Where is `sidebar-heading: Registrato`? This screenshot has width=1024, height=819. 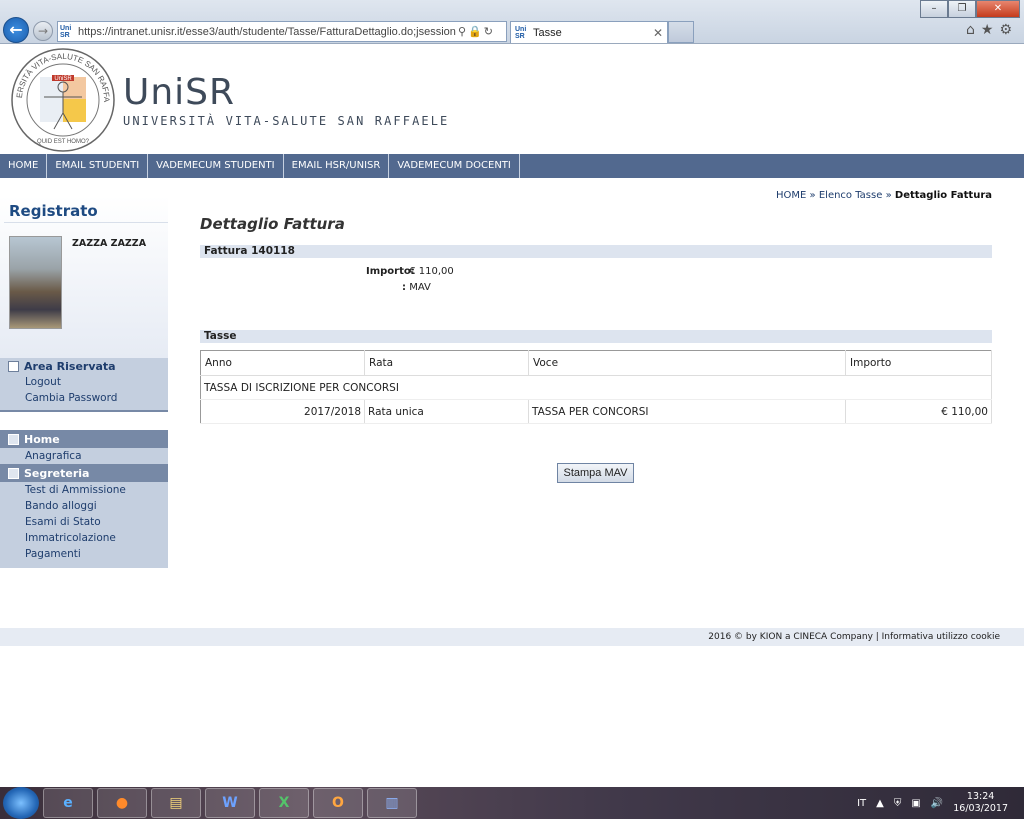
sidebar-heading: Registrato is located at coordinates (53, 211).